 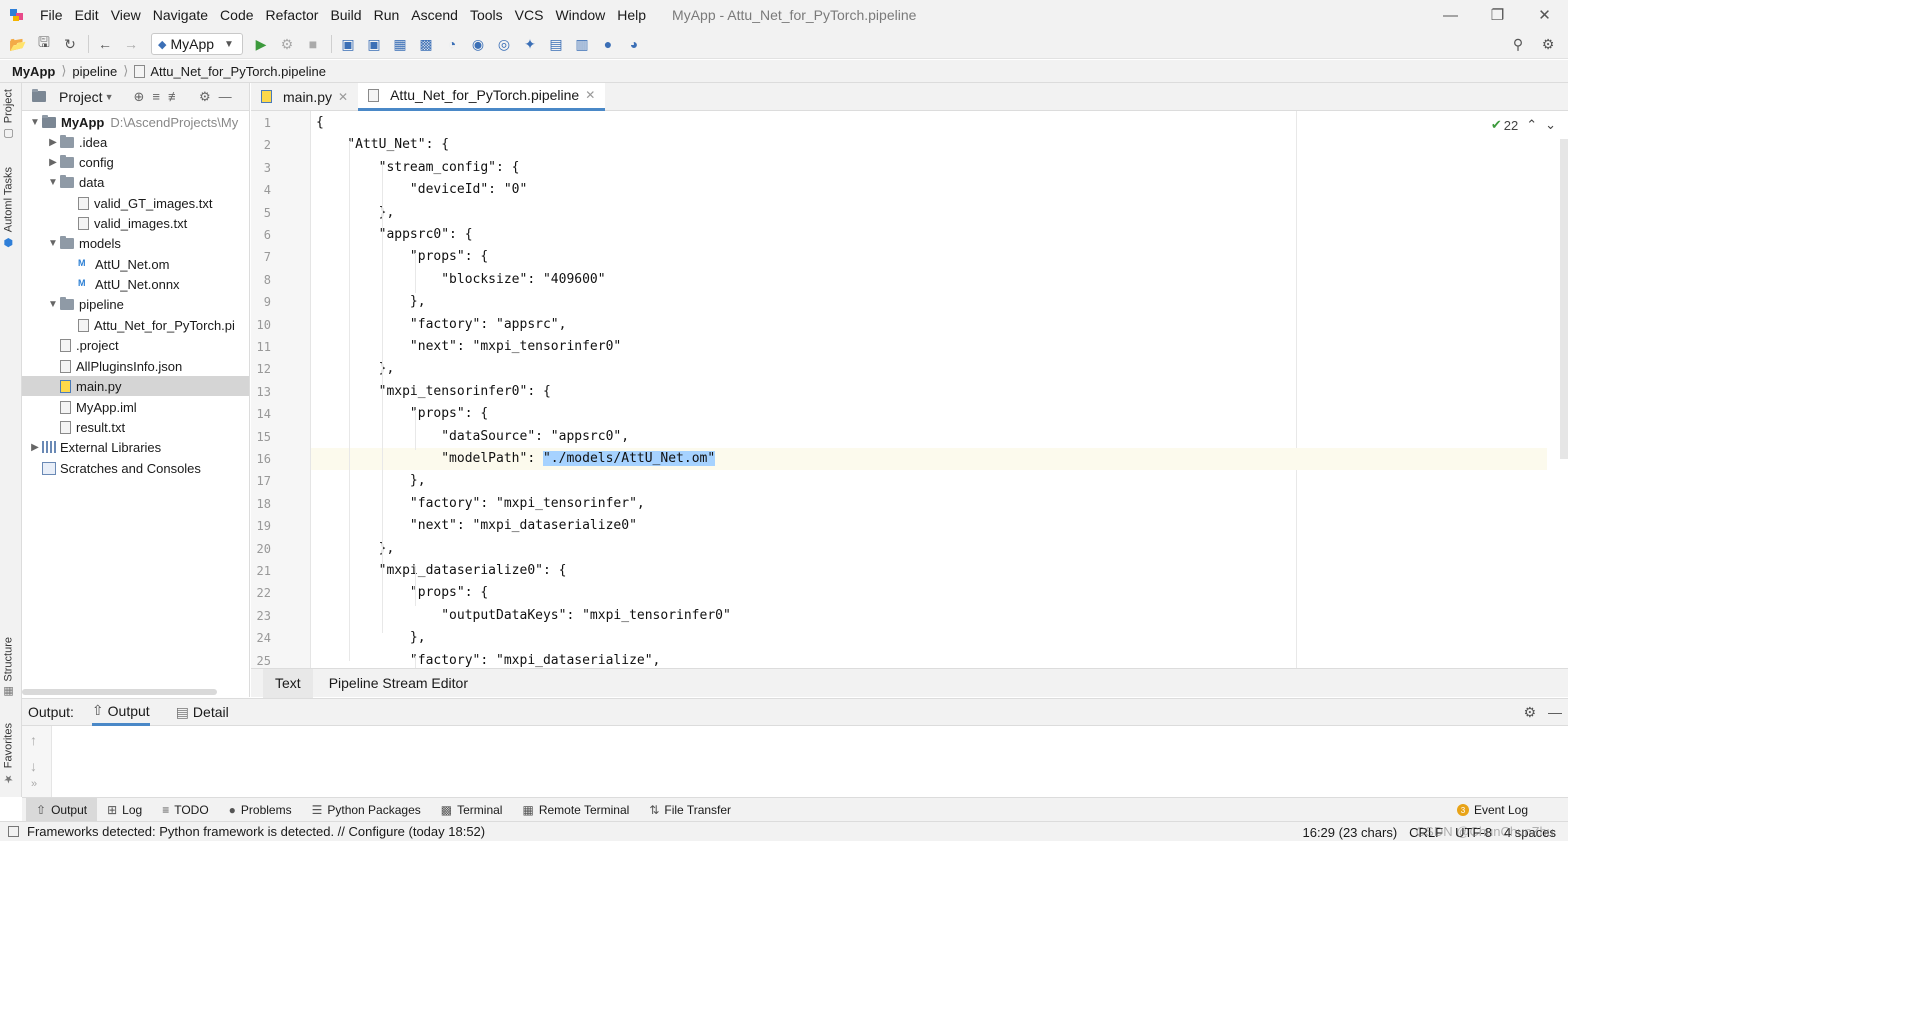 I want to click on code-line: "next": "mxpi_dataserialize0", so click(x=476, y=526).